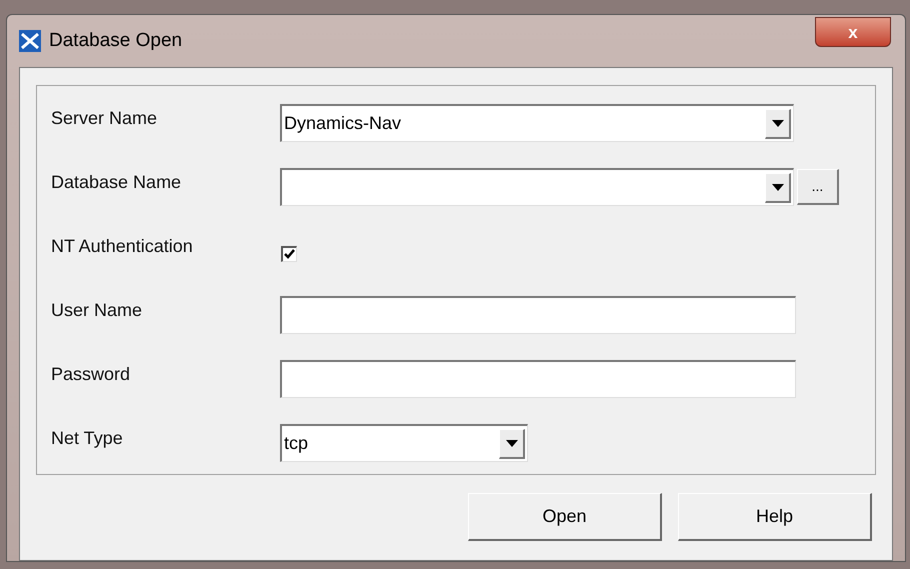 This screenshot has height=569, width=910. What do you see at coordinates (30, 41) in the screenshot?
I see `app-icon` at bounding box center [30, 41].